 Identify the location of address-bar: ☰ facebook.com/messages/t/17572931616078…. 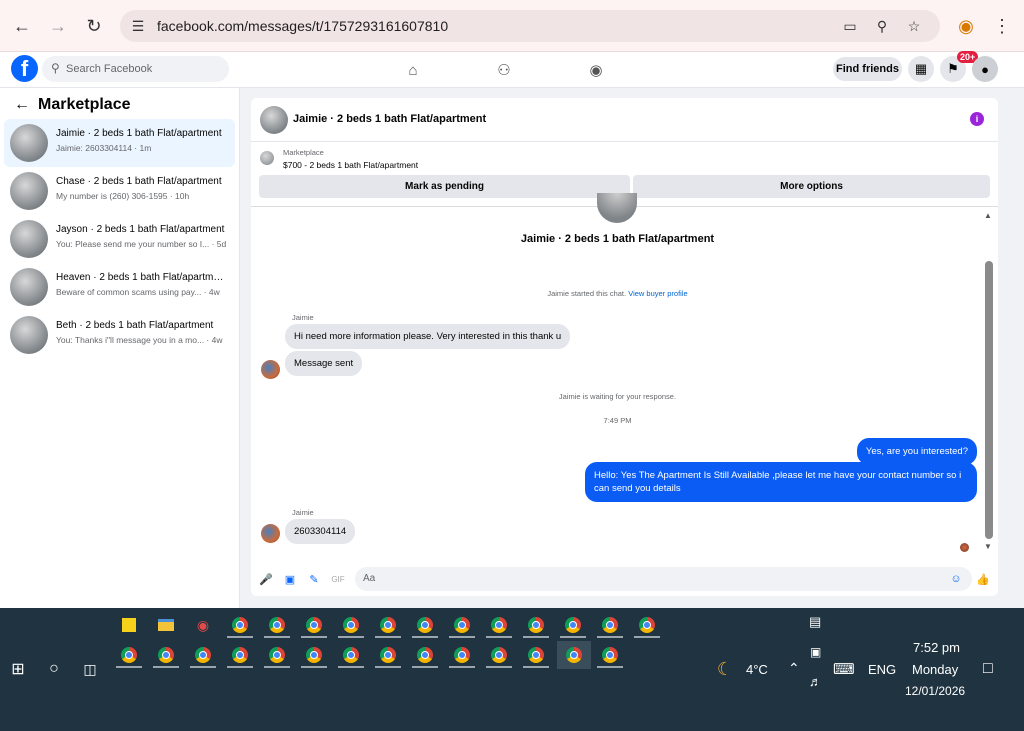
(530, 26).